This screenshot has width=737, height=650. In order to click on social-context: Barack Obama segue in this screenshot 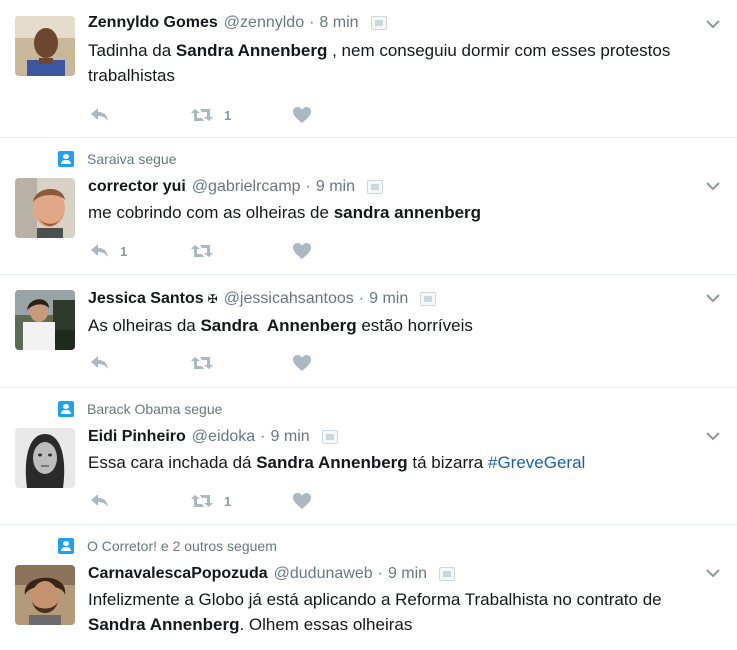, I will do `click(140, 409)`.